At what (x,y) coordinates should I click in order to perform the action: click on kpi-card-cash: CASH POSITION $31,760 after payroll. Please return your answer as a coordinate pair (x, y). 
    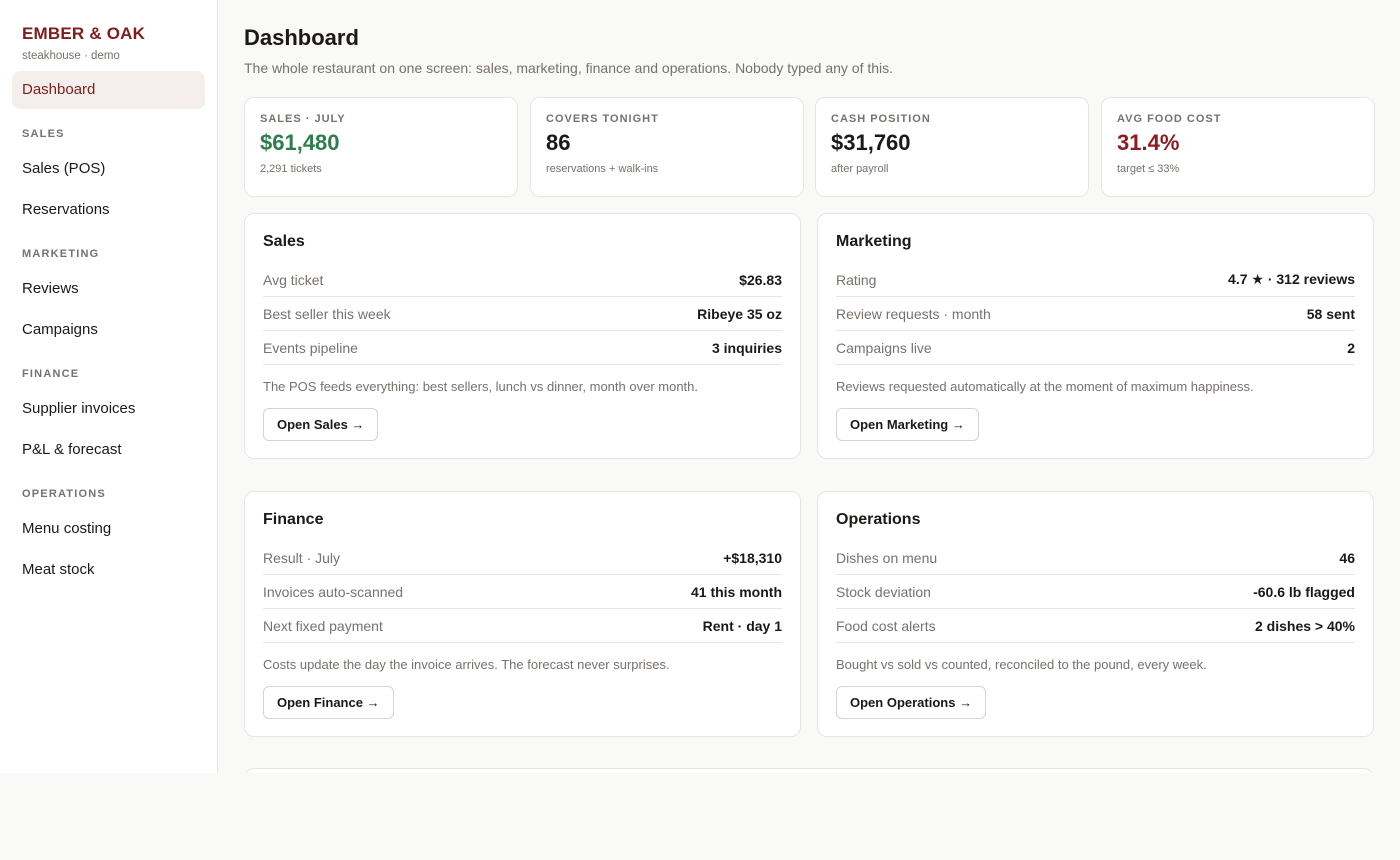
    Looking at the image, I should click on (952, 147).